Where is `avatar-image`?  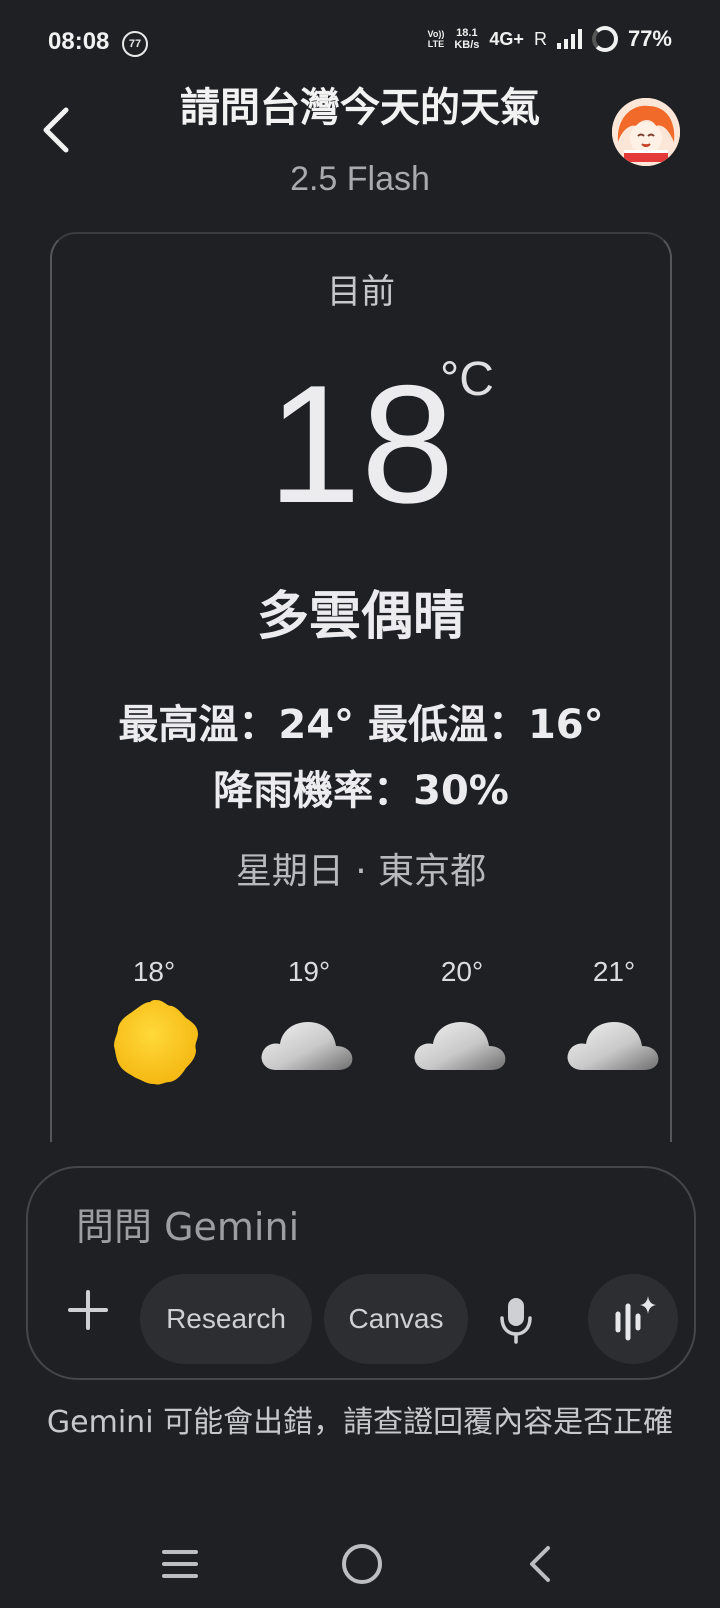 avatar-image is located at coordinates (646, 132).